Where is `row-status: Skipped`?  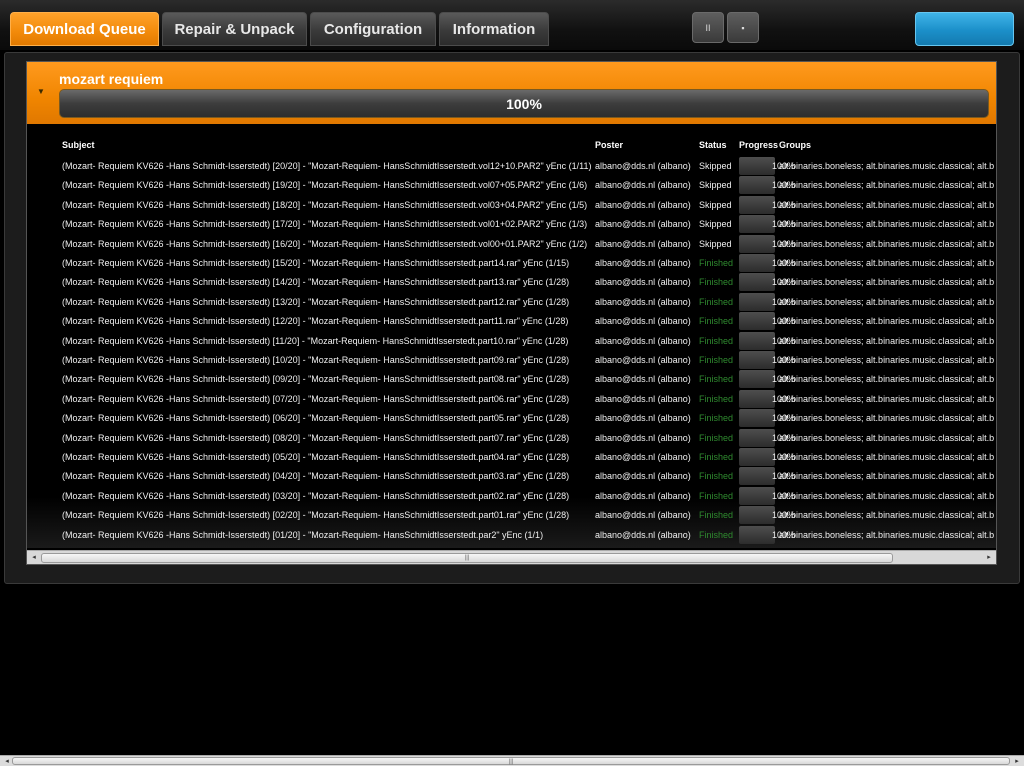 row-status: Skipped is located at coordinates (715, 166).